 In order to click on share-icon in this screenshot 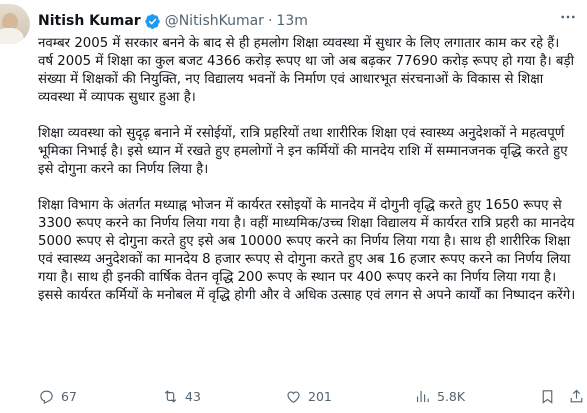, I will do `click(576, 395)`.